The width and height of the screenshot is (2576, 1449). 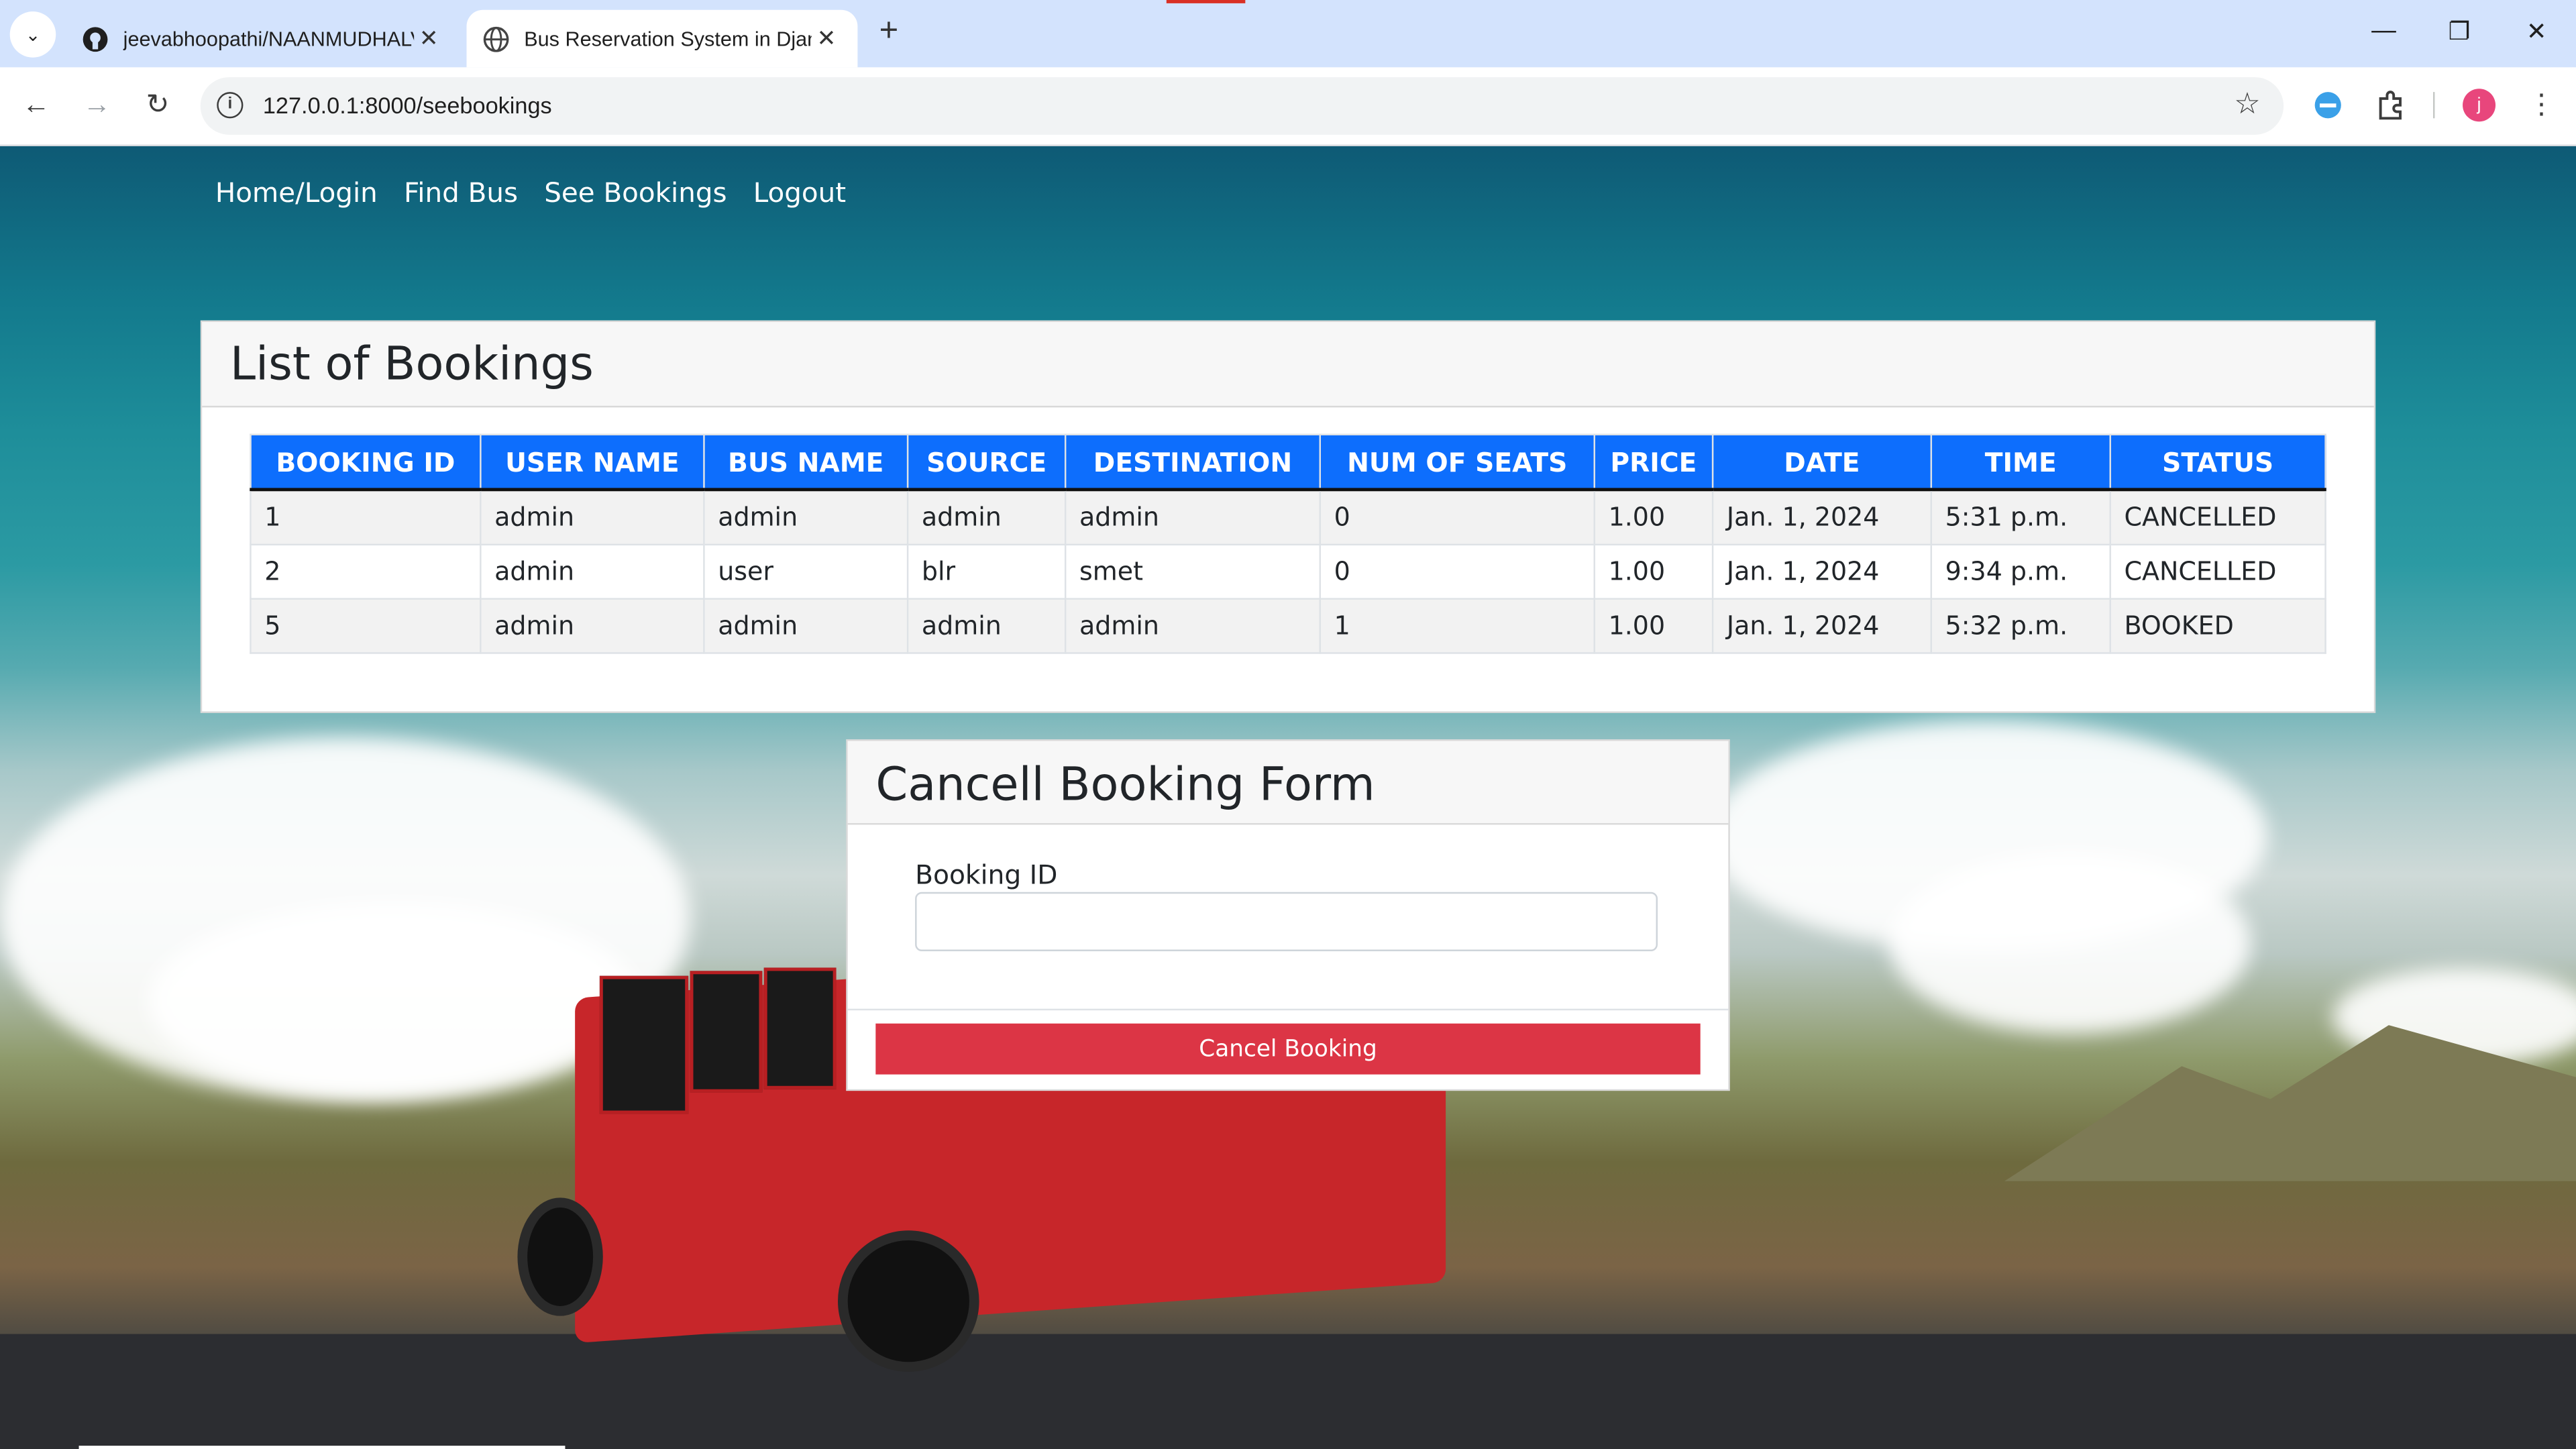 I want to click on recording-indicator, so click(x=1206, y=1).